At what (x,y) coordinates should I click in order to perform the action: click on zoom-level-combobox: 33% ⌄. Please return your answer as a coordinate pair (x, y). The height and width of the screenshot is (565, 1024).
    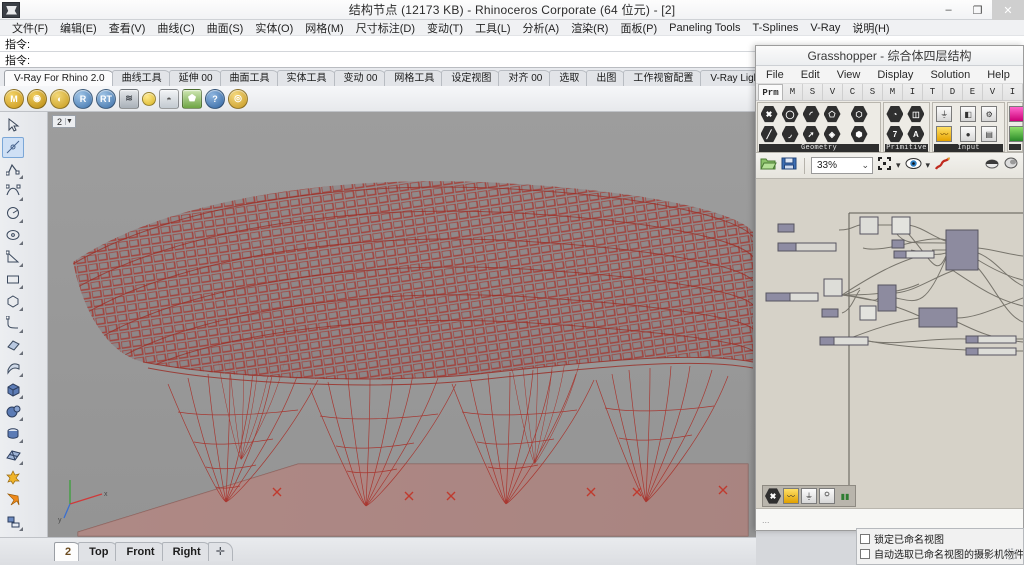
    Looking at the image, I should click on (842, 165).